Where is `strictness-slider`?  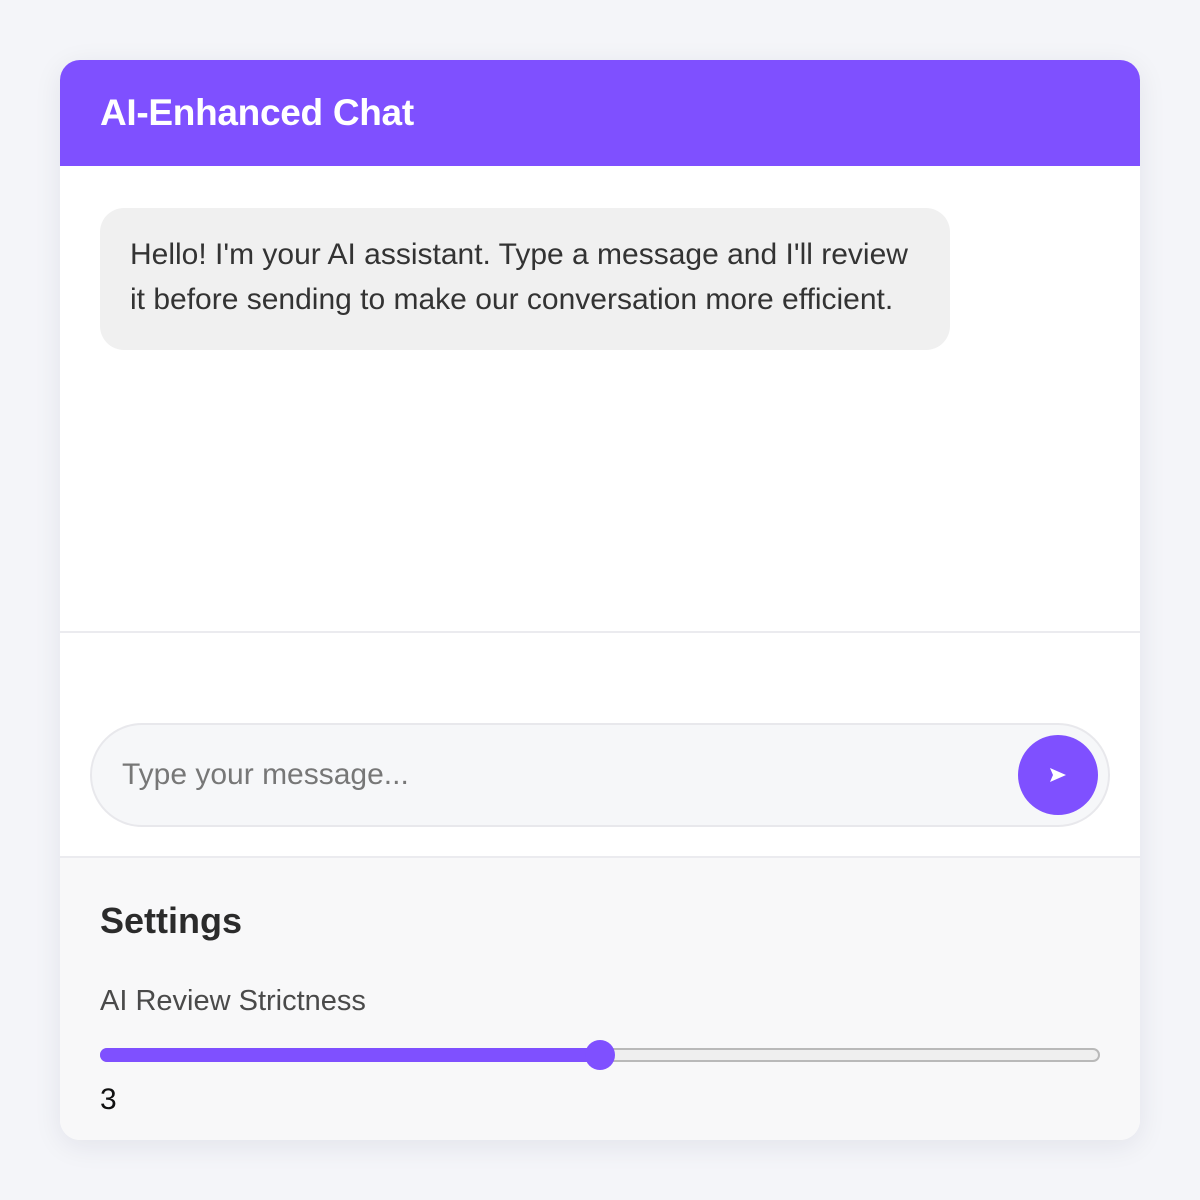 strictness-slider is located at coordinates (600, 1055).